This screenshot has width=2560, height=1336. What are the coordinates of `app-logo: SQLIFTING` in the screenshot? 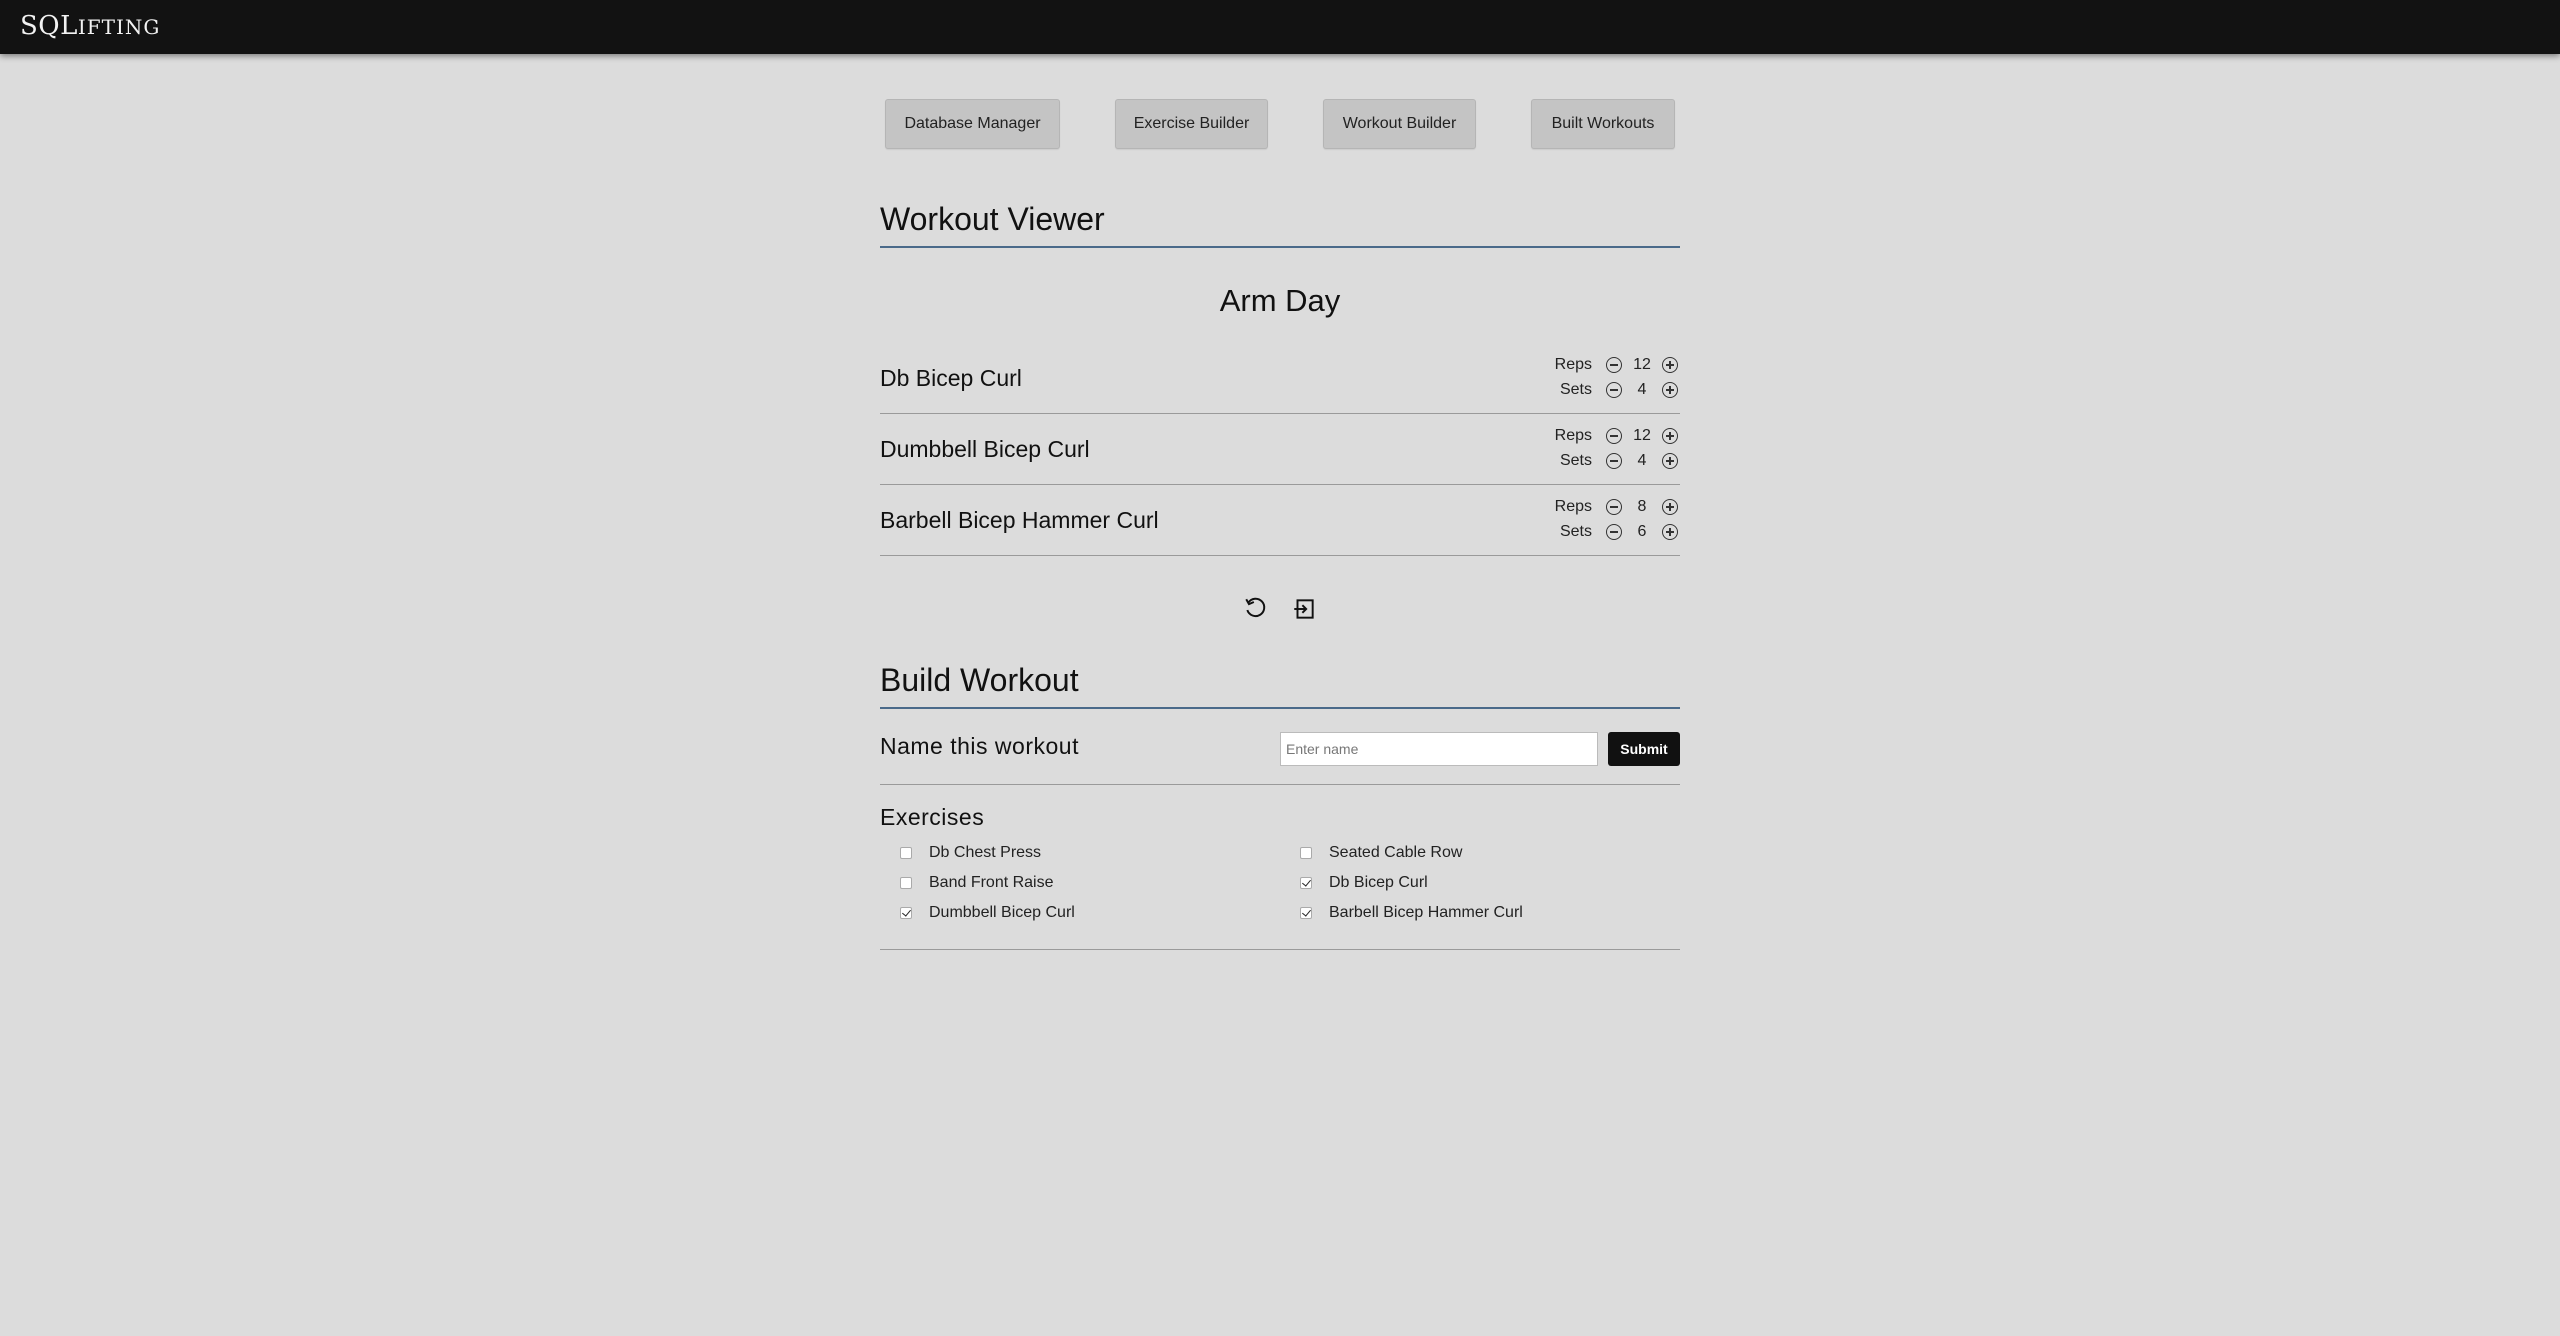 It's located at (90, 26).